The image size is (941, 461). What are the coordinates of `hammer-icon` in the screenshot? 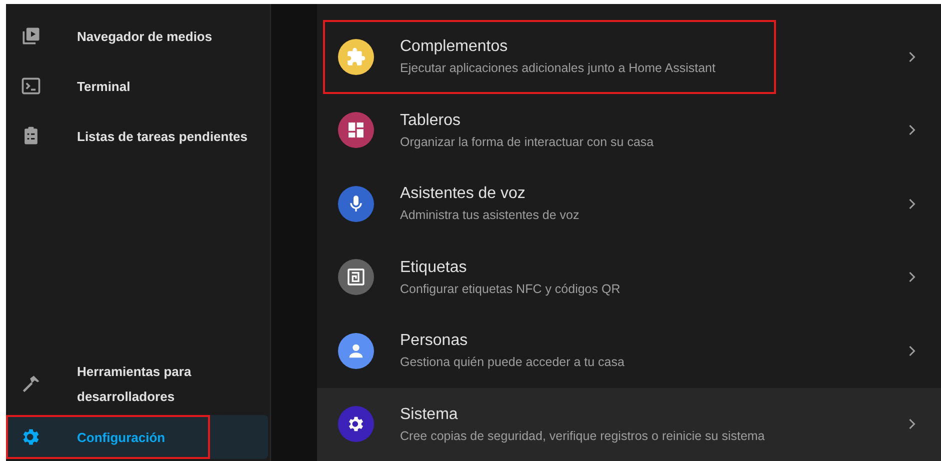 It's located at (31, 384).